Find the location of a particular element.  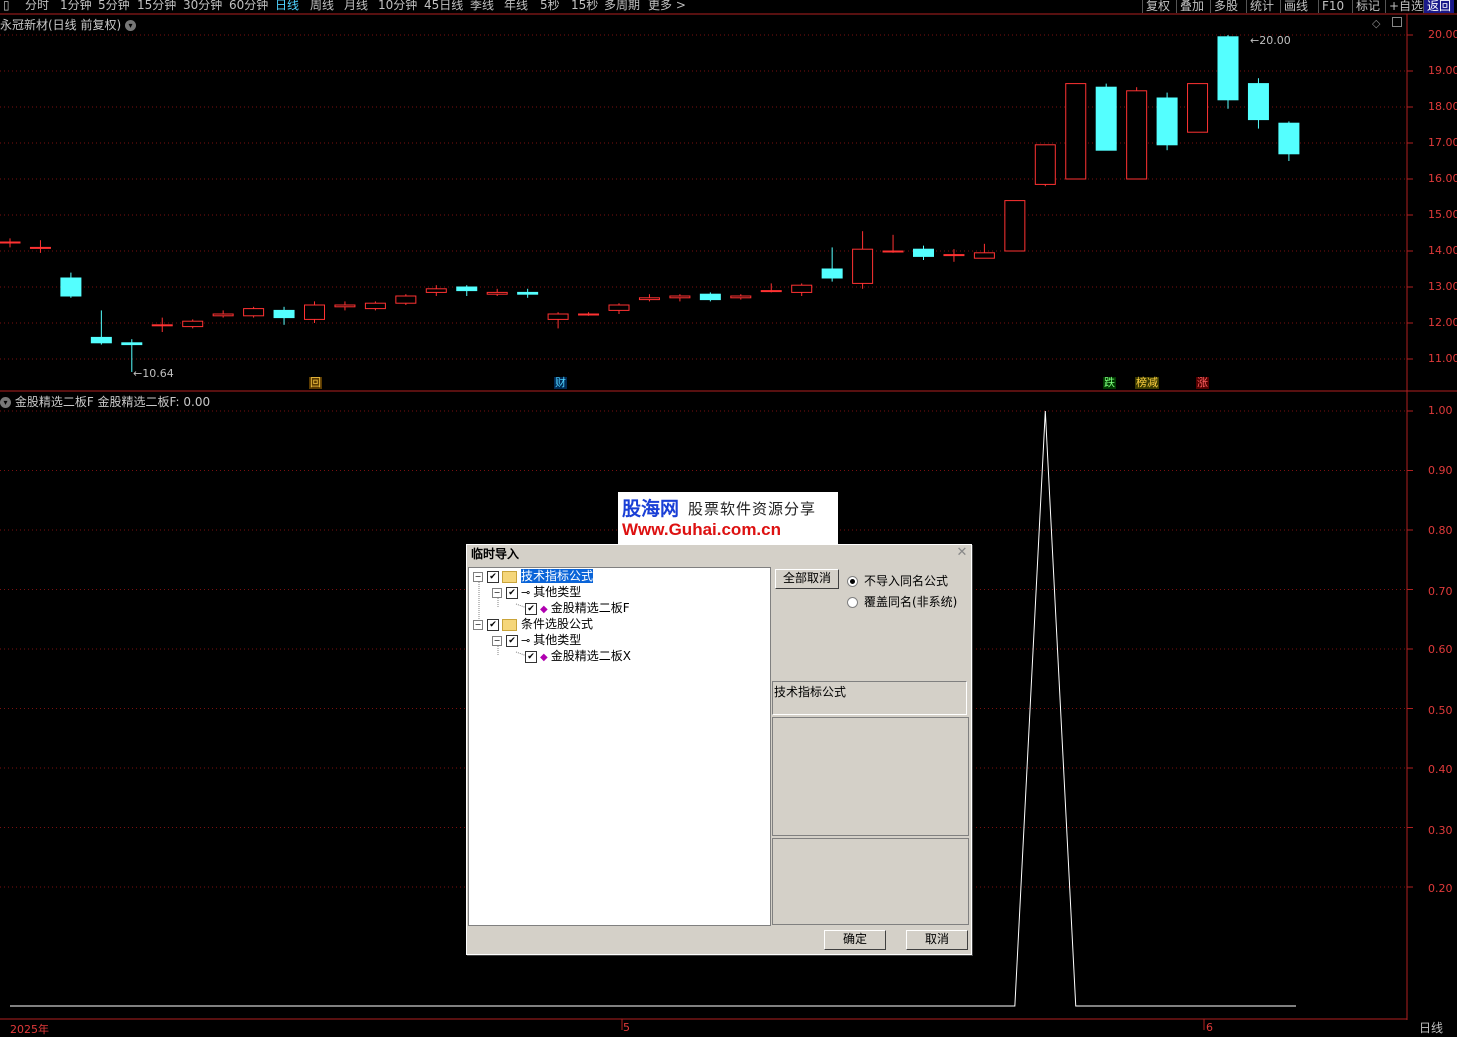

indicator-axis-label: 1.00 is located at coordinates (1440, 410).